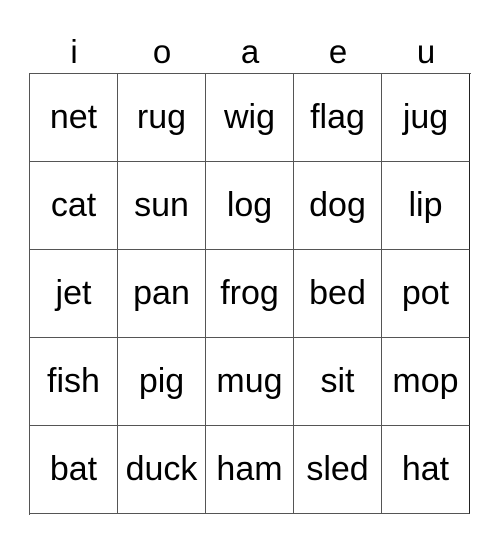 The height and width of the screenshot is (544, 500). I want to click on bingo-cell: hat, so click(426, 470).